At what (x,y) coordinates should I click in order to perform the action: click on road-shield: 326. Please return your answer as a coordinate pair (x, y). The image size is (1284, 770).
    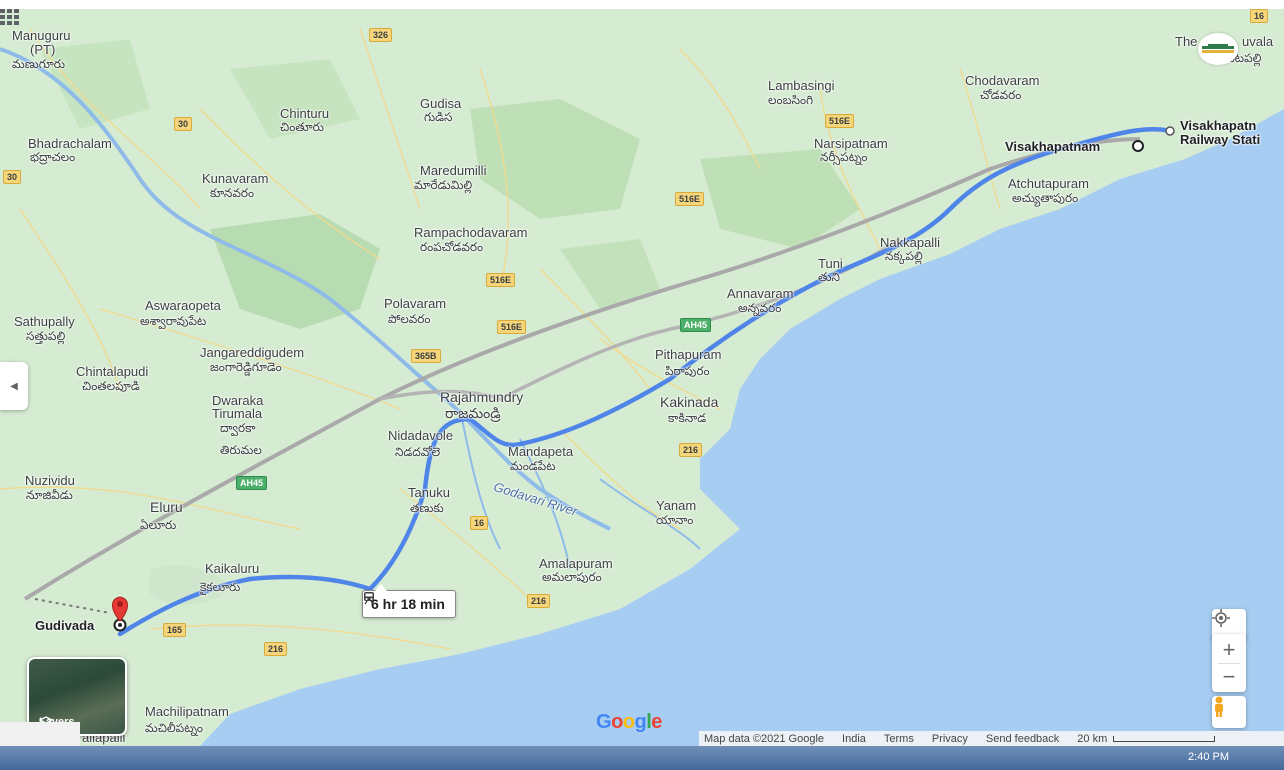
    Looking at the image, I should click on (381, 35).